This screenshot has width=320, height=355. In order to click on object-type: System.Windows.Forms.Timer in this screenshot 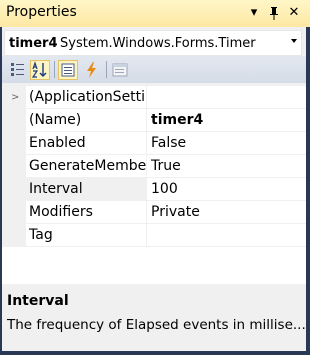, I will do `click(158, 43)`.